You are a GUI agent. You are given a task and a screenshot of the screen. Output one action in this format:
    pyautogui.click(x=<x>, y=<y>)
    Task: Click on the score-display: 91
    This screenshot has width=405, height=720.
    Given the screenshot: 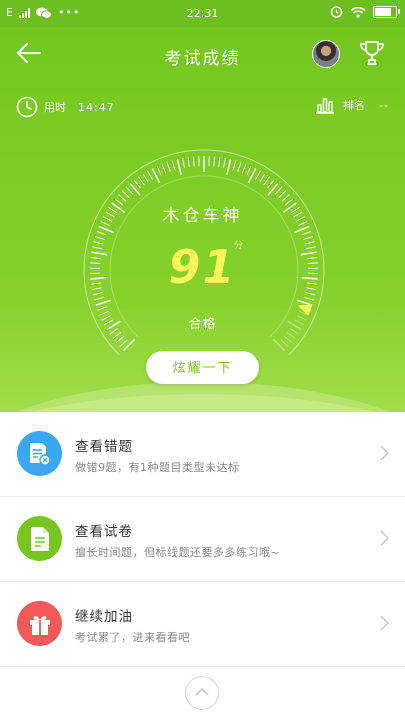 What is the action you would take?
    pyautogui.click(x=202, y=267)
    